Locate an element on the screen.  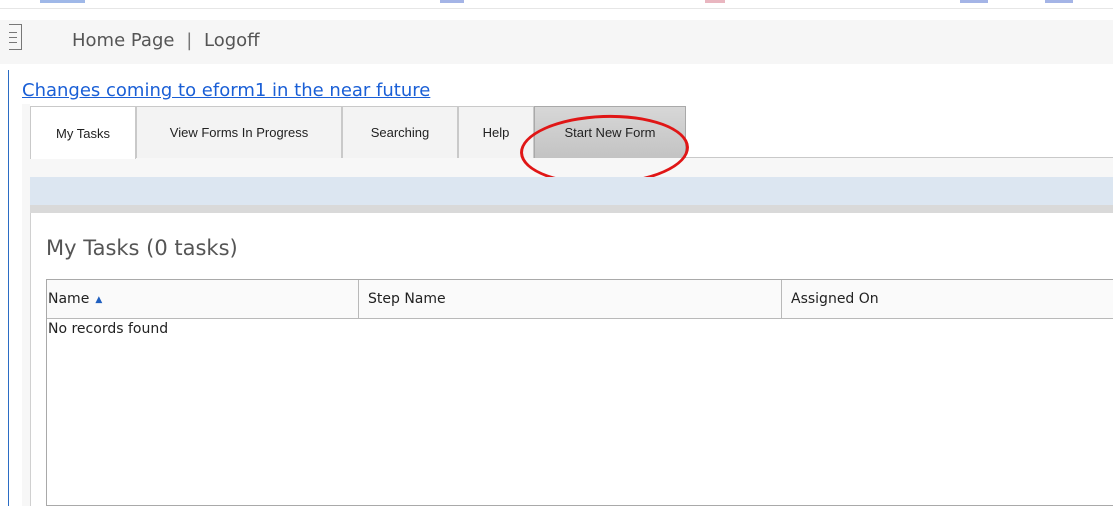
top-nav: Home Page | Logoff is located at coordinates (166, 40).